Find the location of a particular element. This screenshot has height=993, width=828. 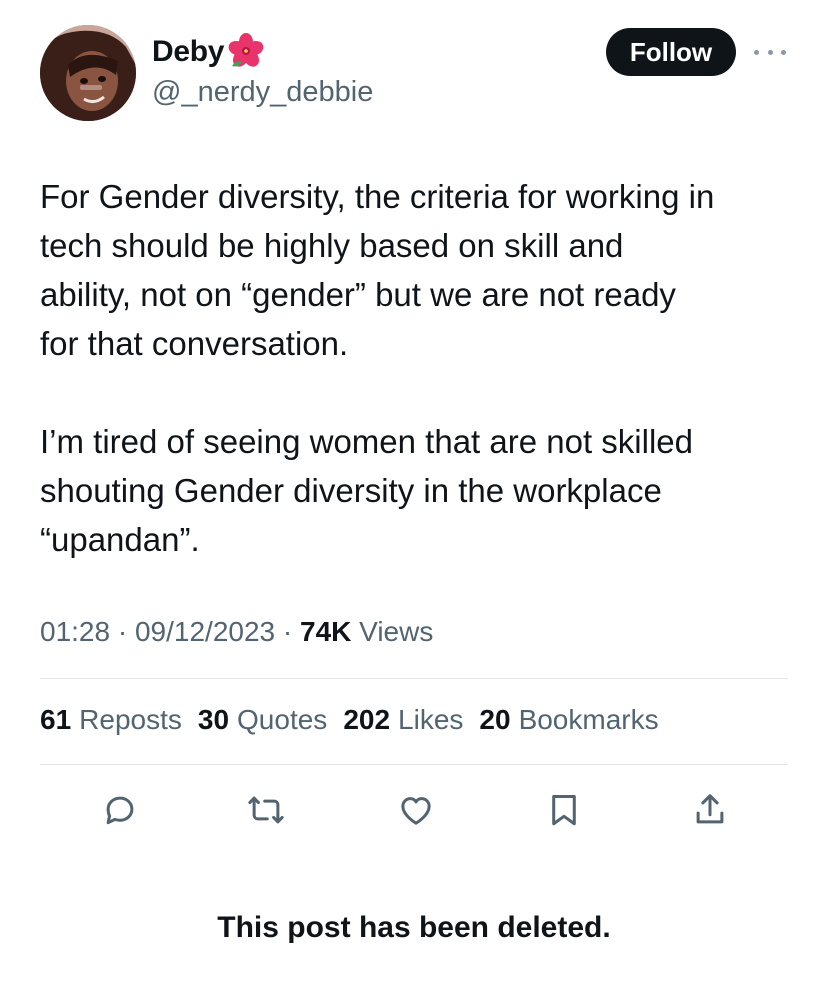

quotes-label: Quotes is located at coordinates (282, 719).